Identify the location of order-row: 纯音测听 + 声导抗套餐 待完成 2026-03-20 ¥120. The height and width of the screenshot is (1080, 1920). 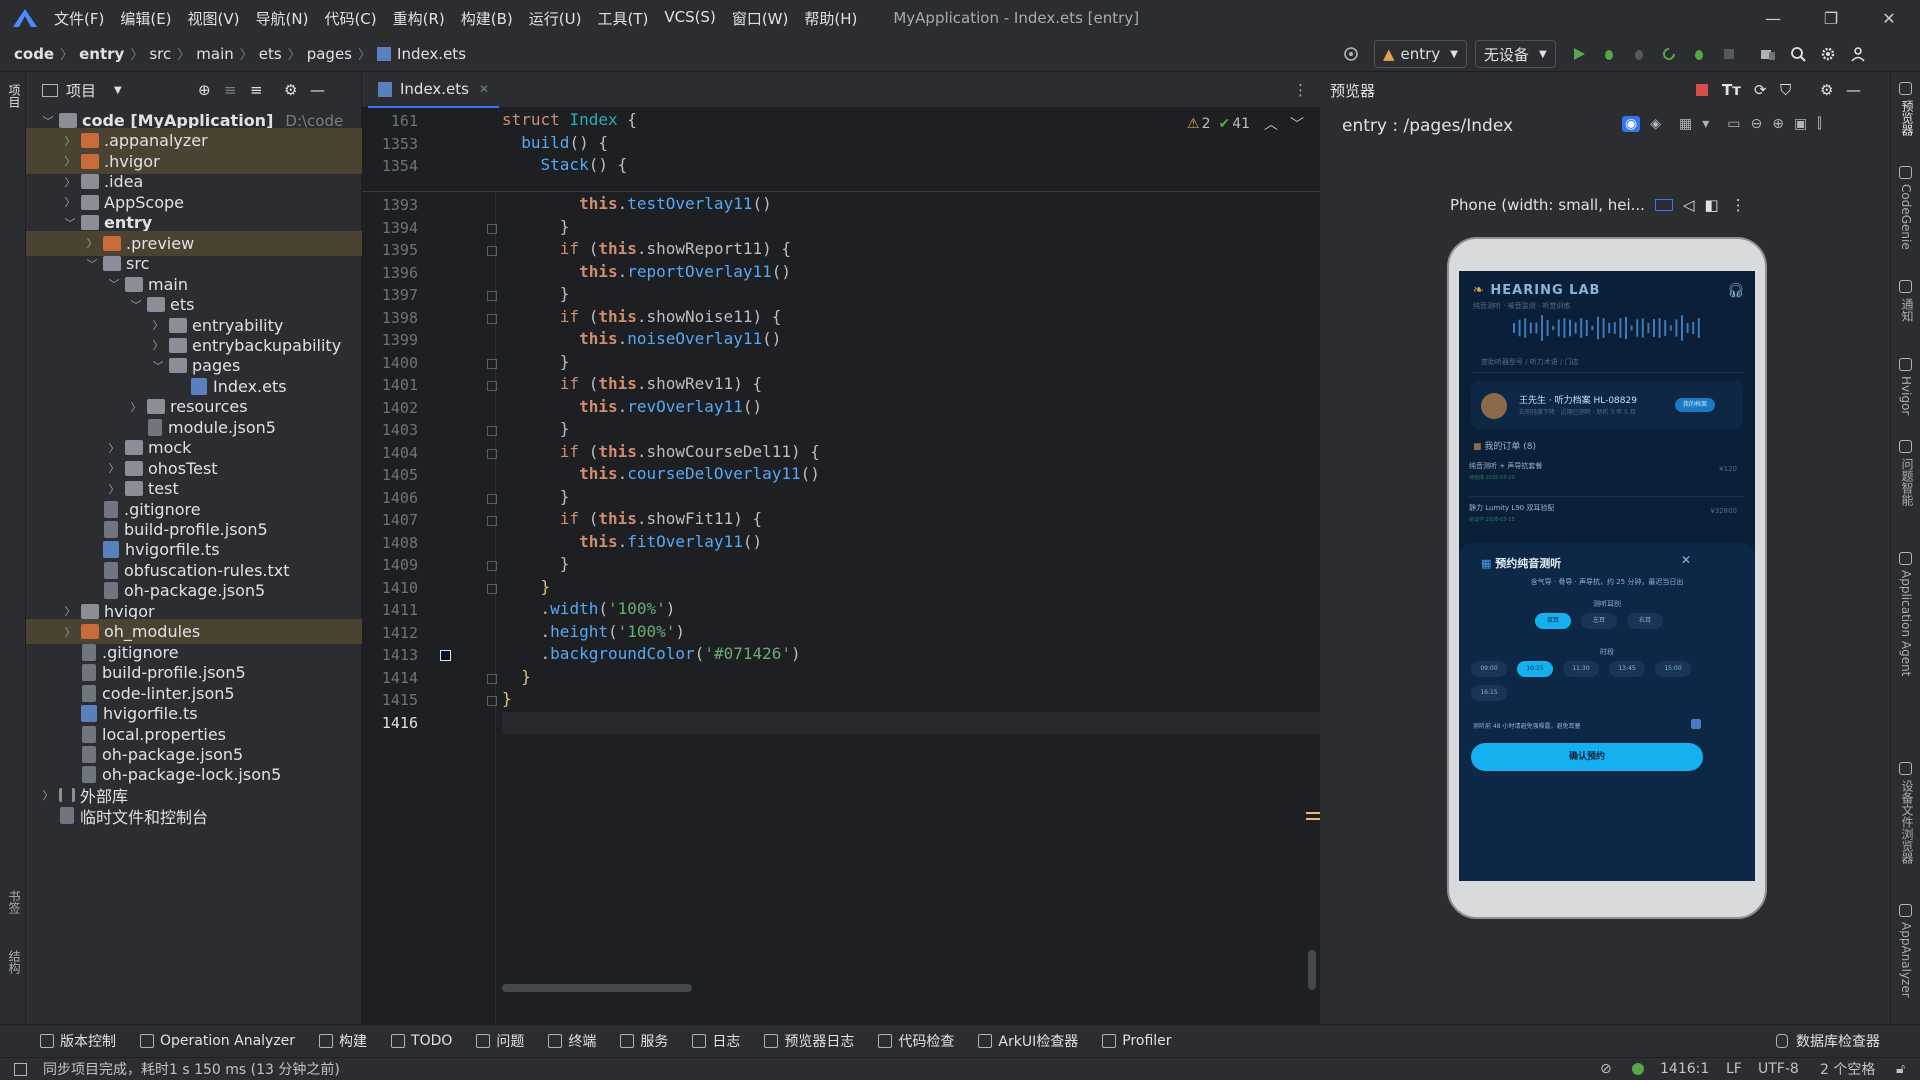
(1607, 477).